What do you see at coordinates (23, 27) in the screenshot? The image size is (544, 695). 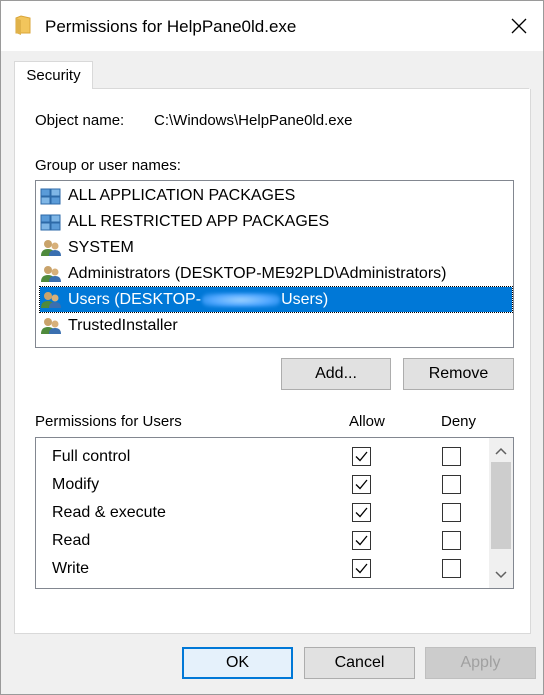 I see `folder-icon` at bounding box center [23, 27].